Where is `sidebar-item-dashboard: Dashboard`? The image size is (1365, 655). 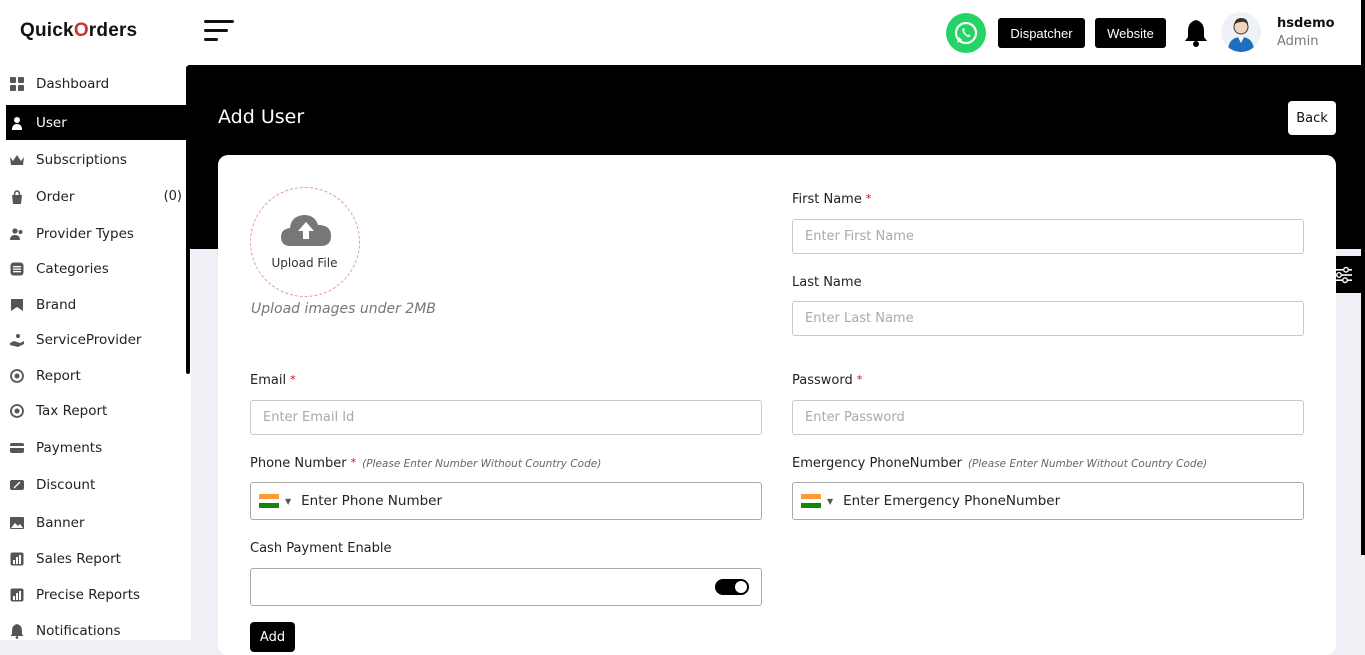
sidebar-item-dashboard: Dashboard is located at coordinates (96, 83).